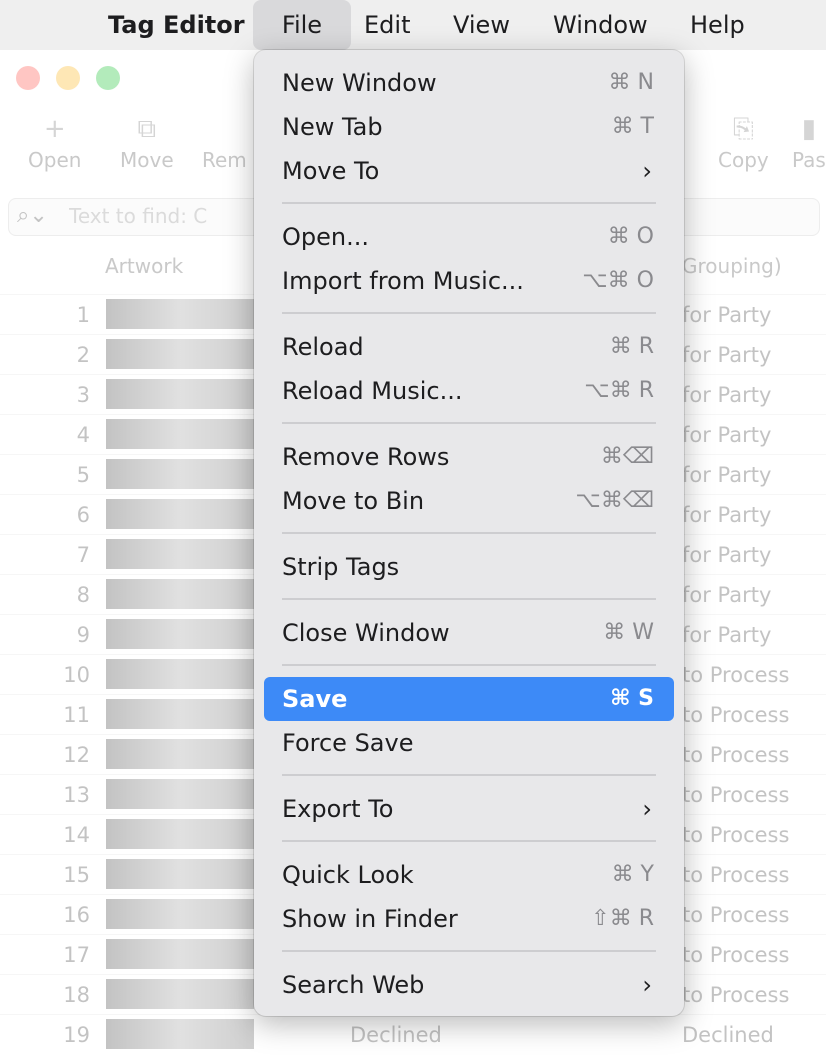 This screenshot has height=1055, width=826. Describe the element at coordinates (76, 755) in the screenshot. I see `row-number: 12` at that location.